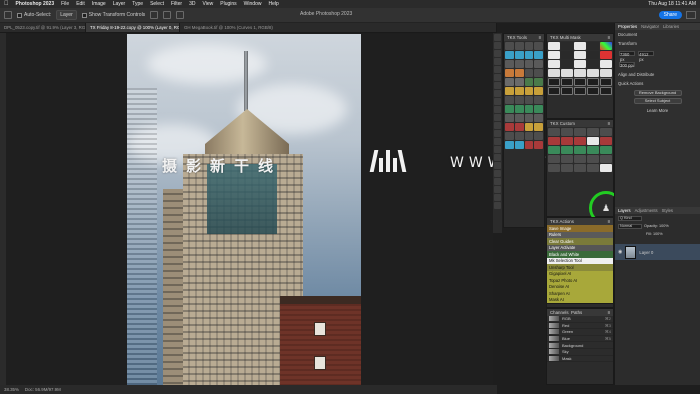 Image resolution: width=700 pixels, height=394 pixels. I want to click on channel-row: Background, so click(580, 345).